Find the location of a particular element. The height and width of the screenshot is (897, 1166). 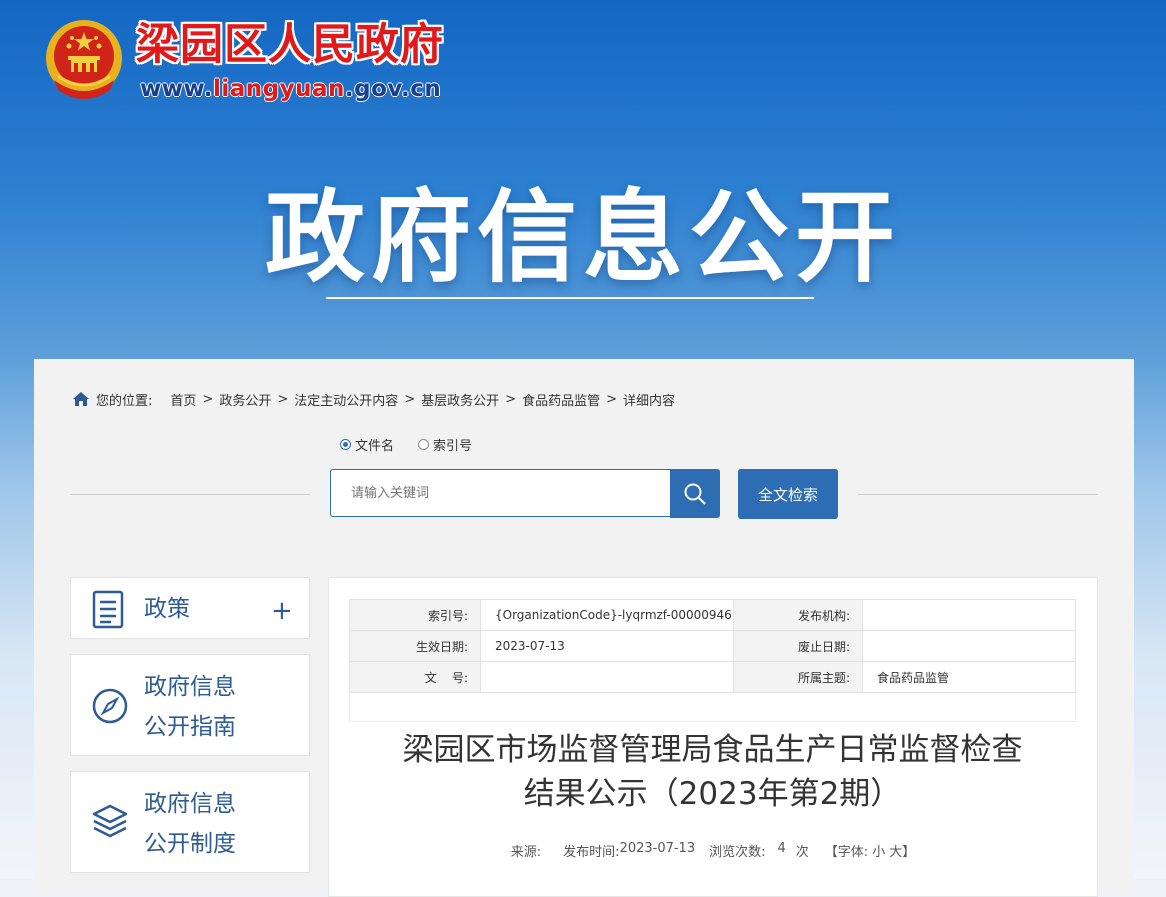

sidebar-item-system-line1: 政府信息 is located at coordinates (190, 804).